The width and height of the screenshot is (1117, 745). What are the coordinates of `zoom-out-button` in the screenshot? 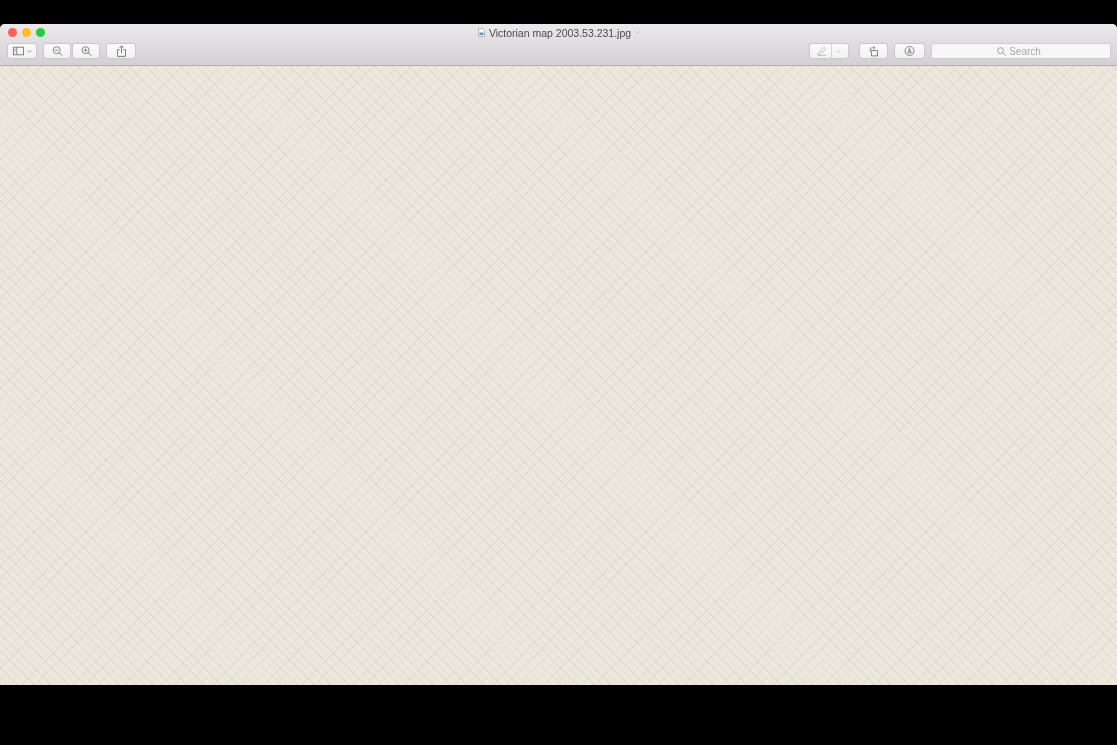 It's located at (57, 51).